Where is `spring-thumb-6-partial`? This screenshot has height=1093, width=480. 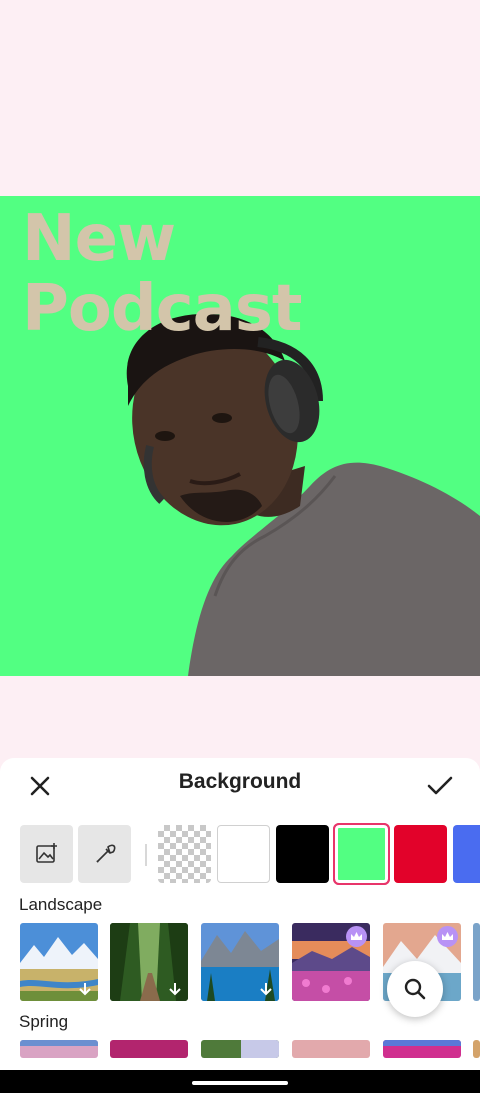
spring-thumb-6-partial is located at coordinates (476, 1049).